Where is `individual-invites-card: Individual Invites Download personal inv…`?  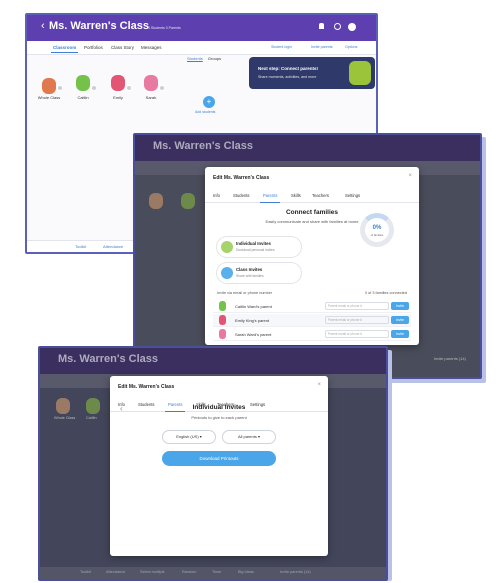 individual-invites-card: Individual Invites Download personal inv… is located at coordinates (259, 247).